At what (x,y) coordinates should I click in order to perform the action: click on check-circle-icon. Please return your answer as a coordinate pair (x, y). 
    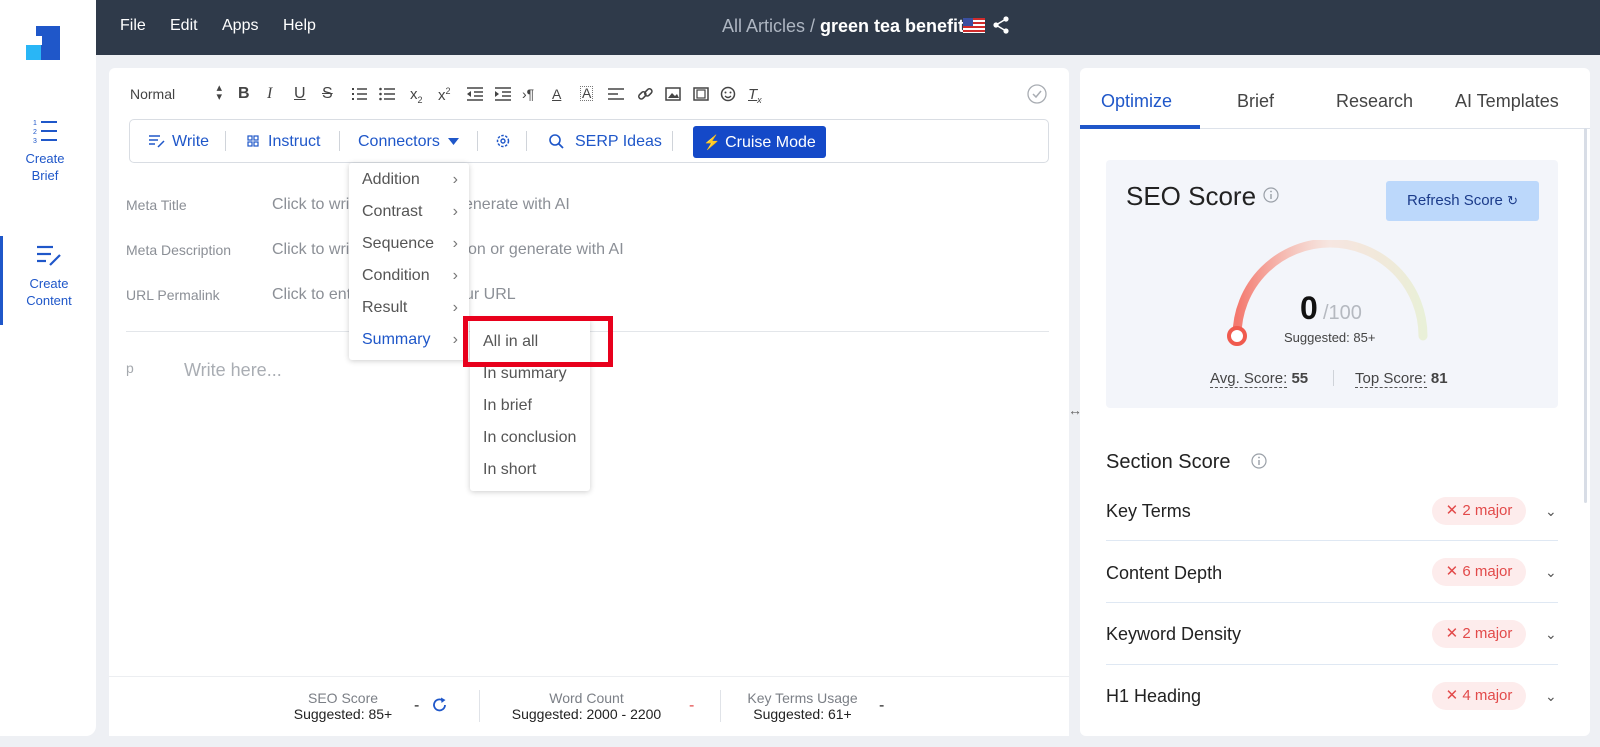
    Looking at the image, I should click on (1037, 94).